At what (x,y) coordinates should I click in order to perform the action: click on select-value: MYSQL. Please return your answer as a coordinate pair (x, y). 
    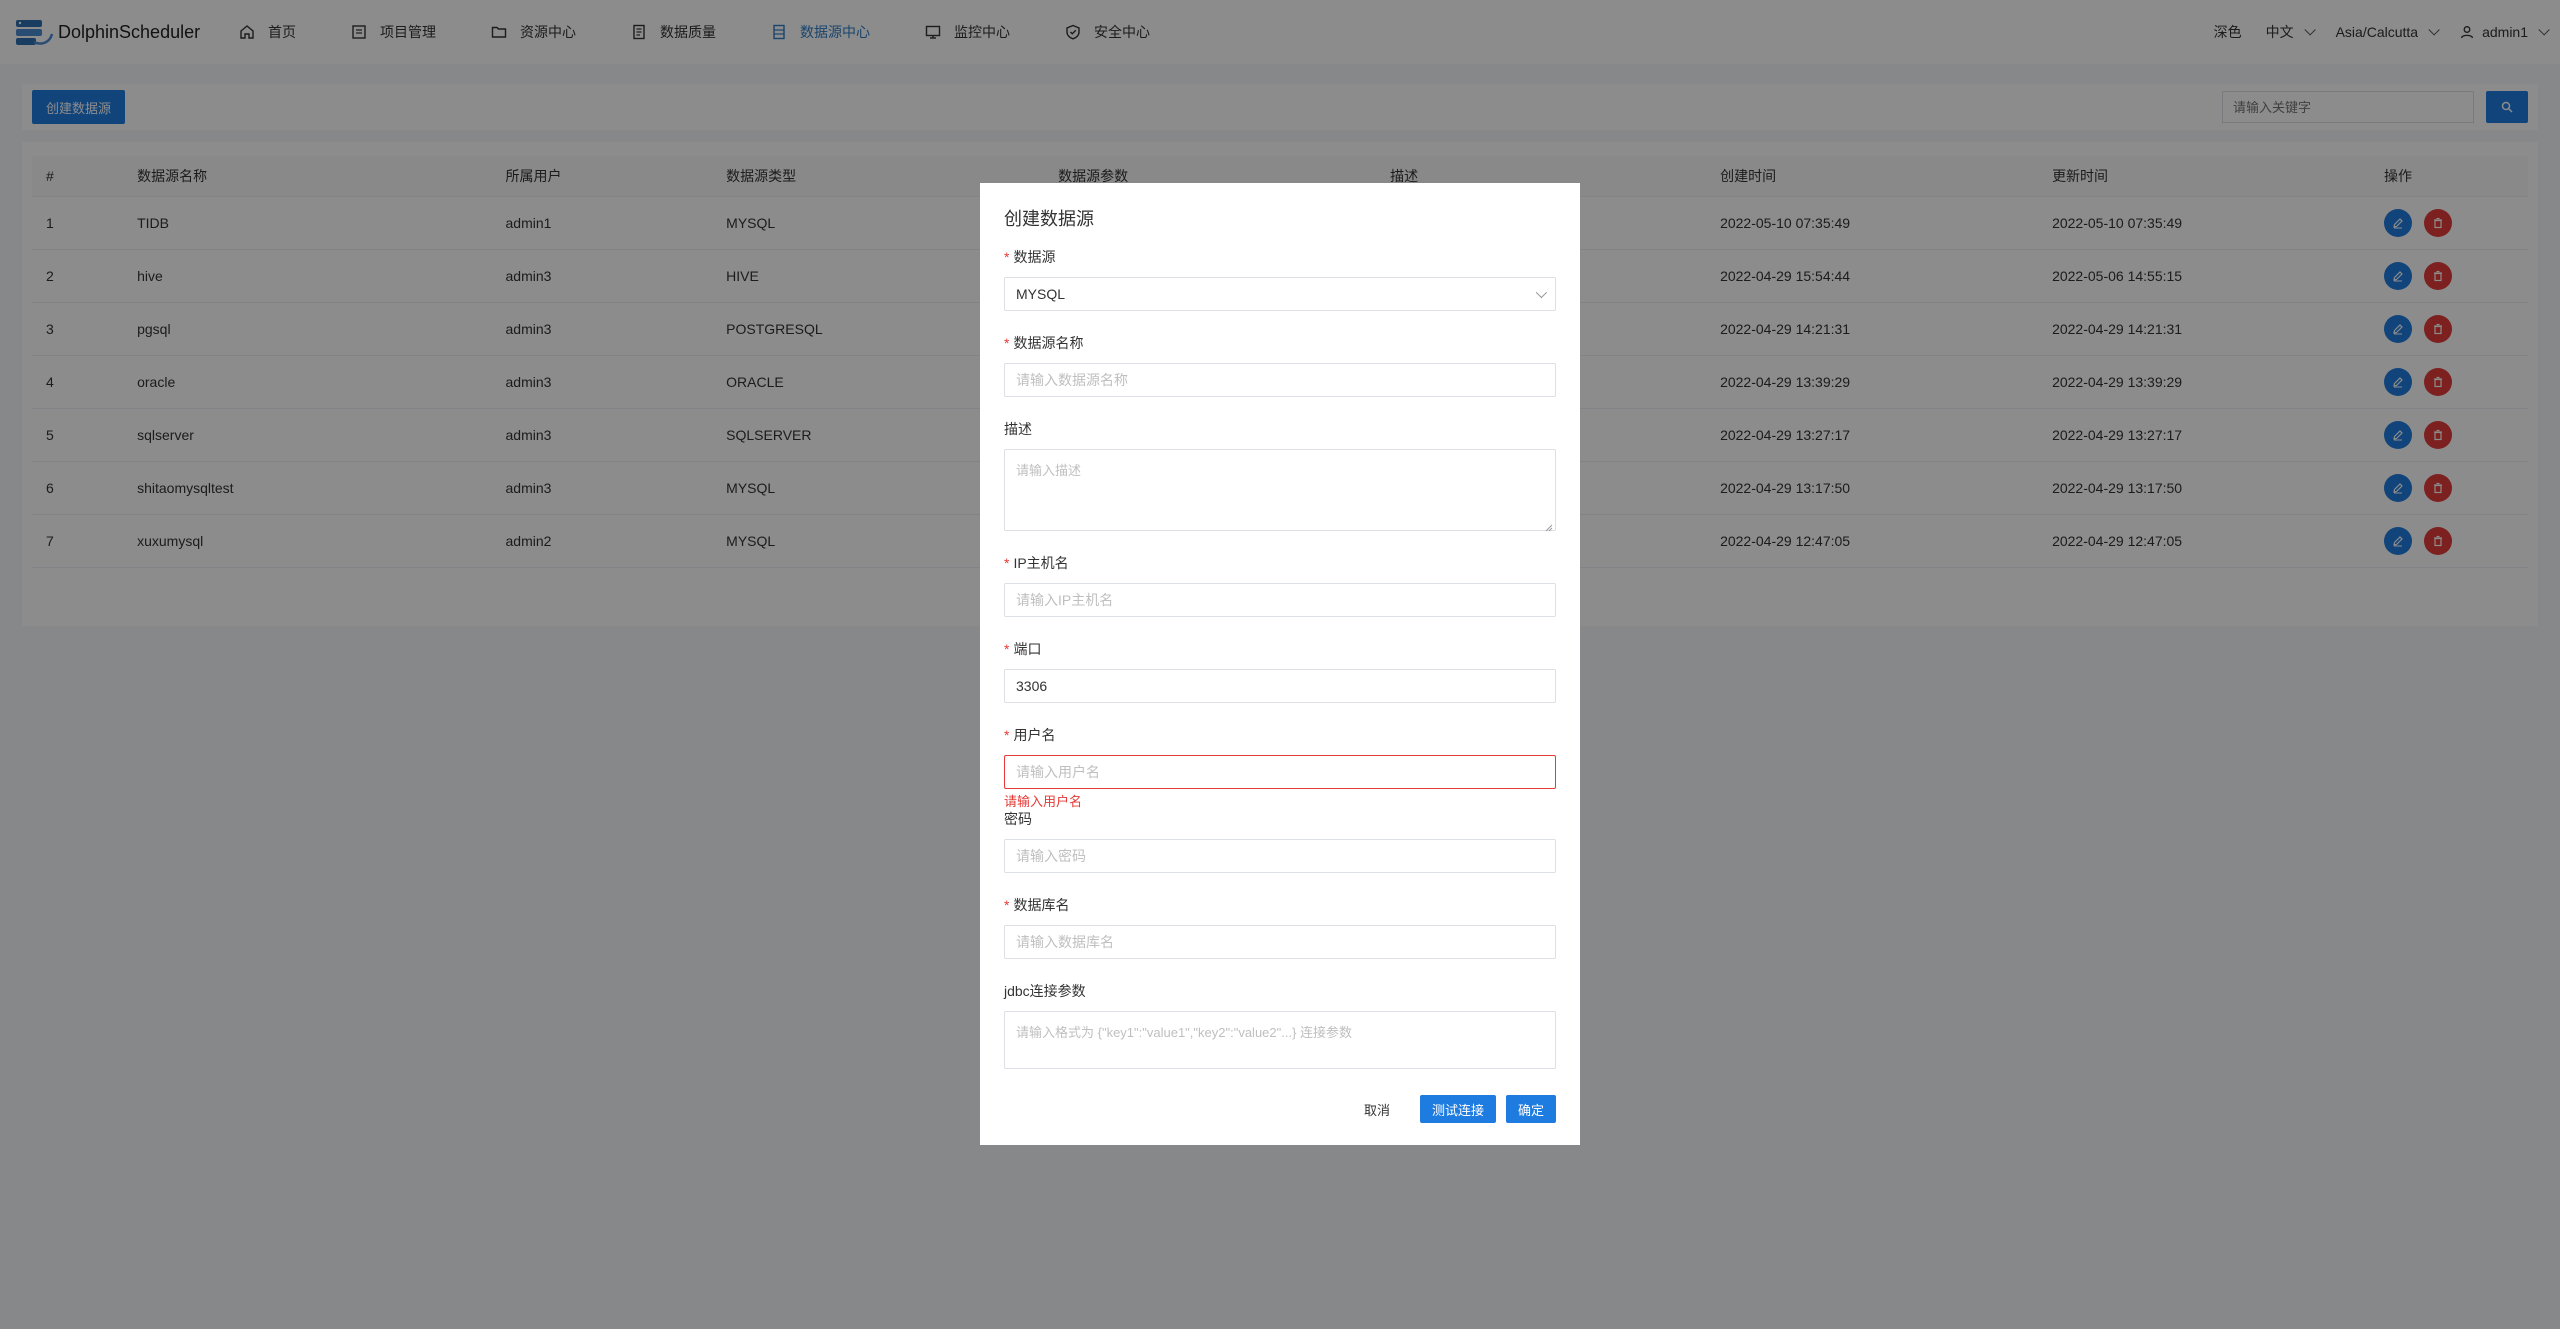
    Looking at the image, I should click on (1041, 294).